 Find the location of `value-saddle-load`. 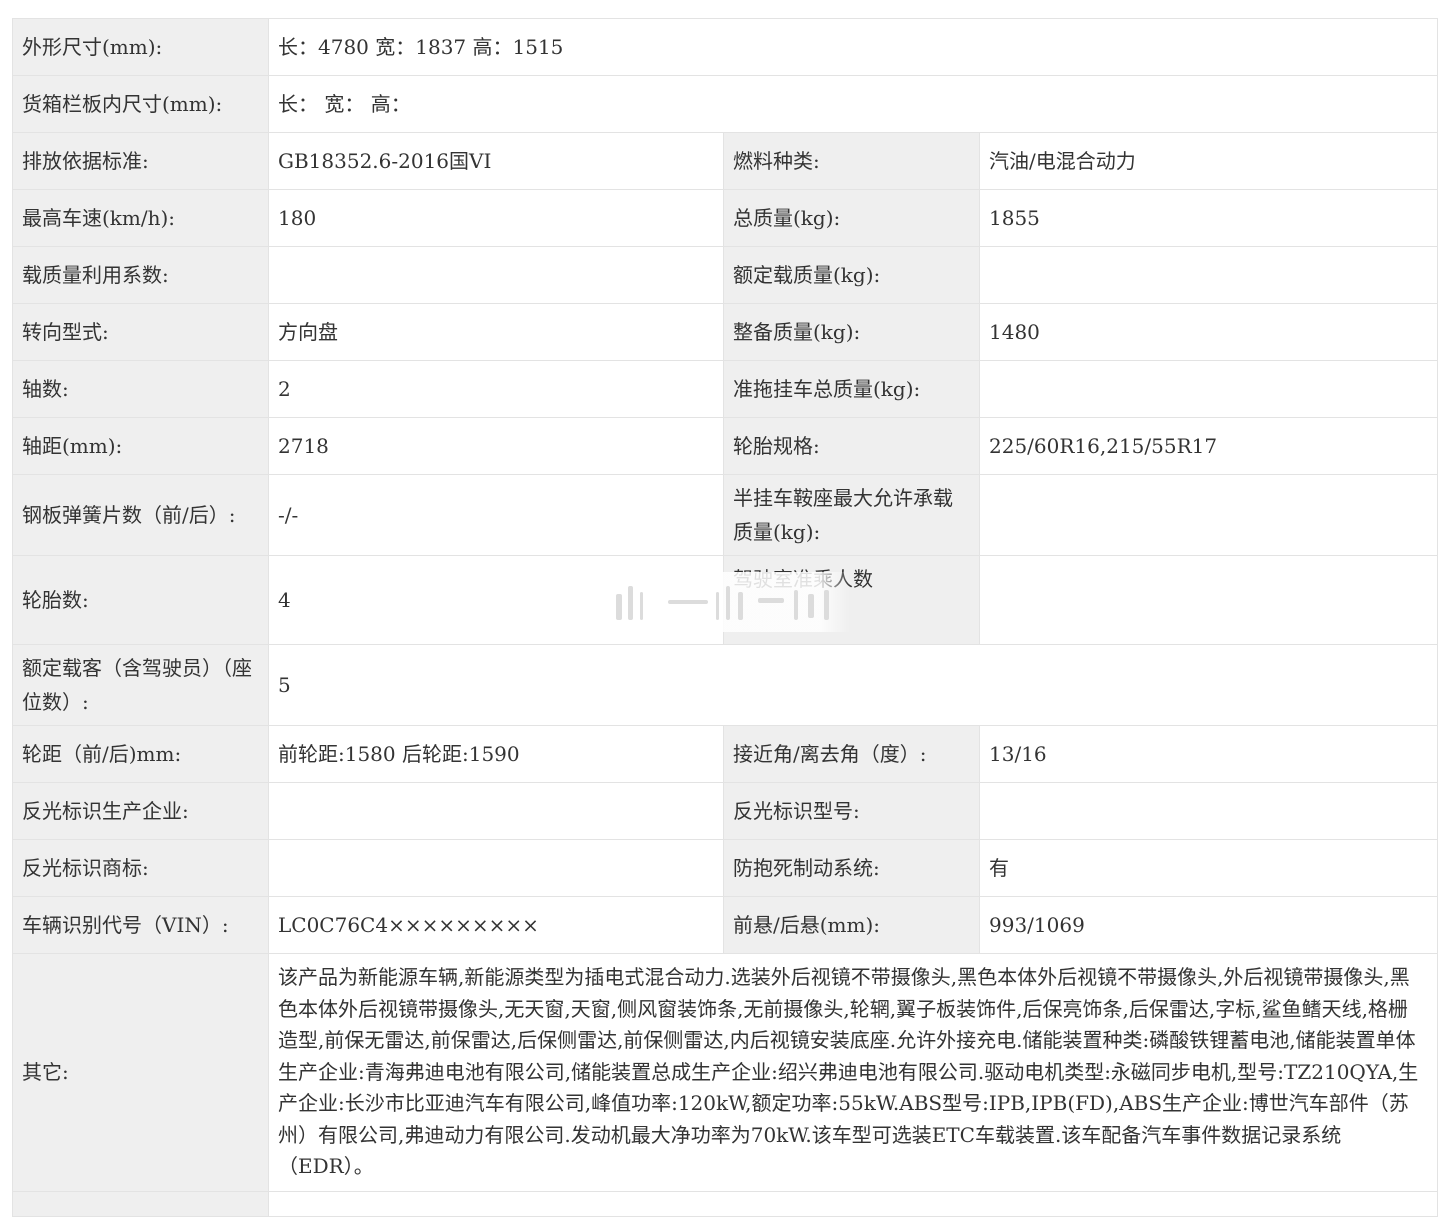

value-saddle-load is located at coordinates (1208, 515).